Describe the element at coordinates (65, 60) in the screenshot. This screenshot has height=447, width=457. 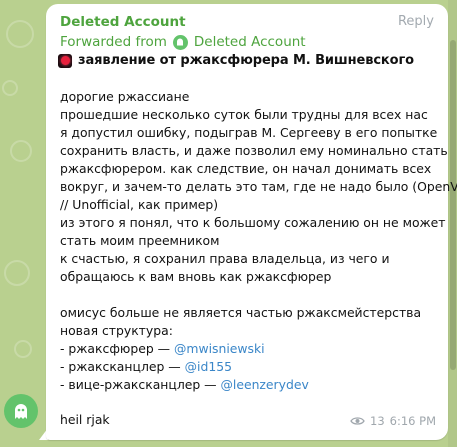
I see `red-light-emoji-icon` at that location.